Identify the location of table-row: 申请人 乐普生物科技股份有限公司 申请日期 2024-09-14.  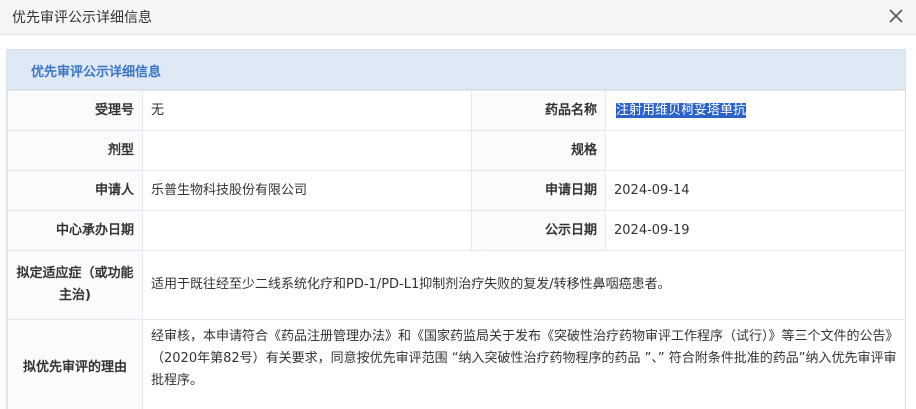
(457, 191).